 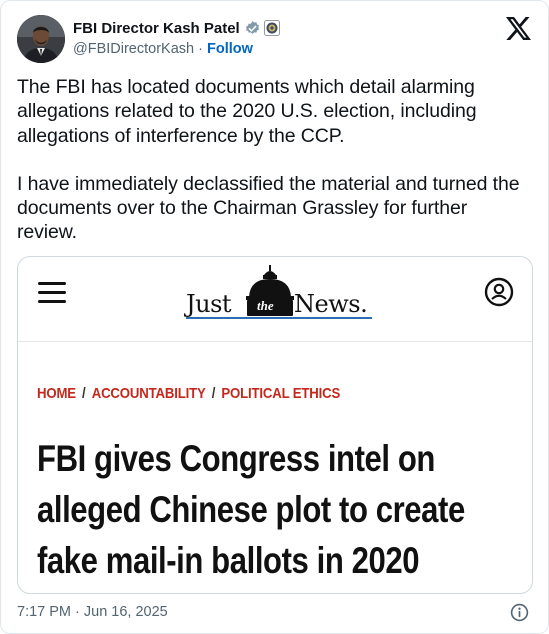 I want to click on avatar-portrait-image, so click(x=41, y=39).